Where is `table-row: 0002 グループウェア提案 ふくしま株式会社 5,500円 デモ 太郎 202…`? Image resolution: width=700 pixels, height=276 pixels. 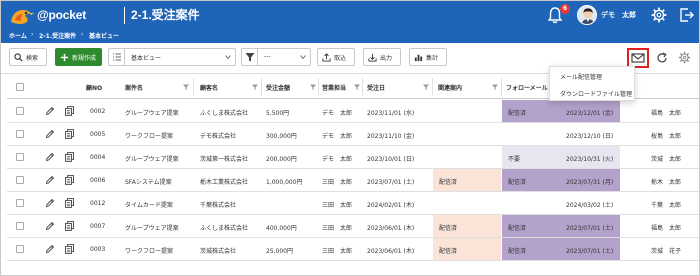
table-row: 0002 グループウェア提案 ふくしま株式会社 5,500円 デモ 太郎 202… is located at coordinates (353, 111).